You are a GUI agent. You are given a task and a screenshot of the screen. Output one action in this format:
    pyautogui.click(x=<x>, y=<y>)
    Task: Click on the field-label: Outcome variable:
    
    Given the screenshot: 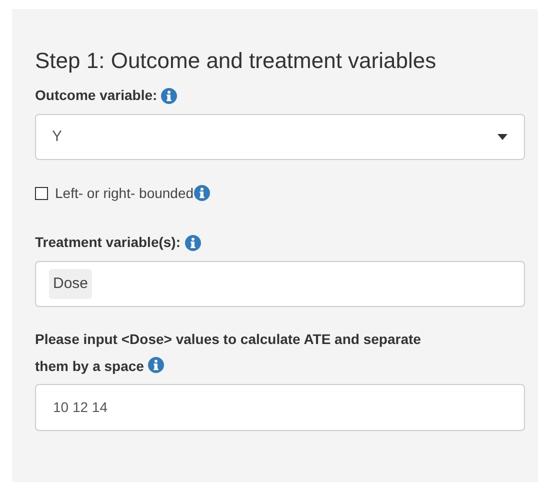 What is the action you would take?
    pyautogui.click(x=96, y=95)
    